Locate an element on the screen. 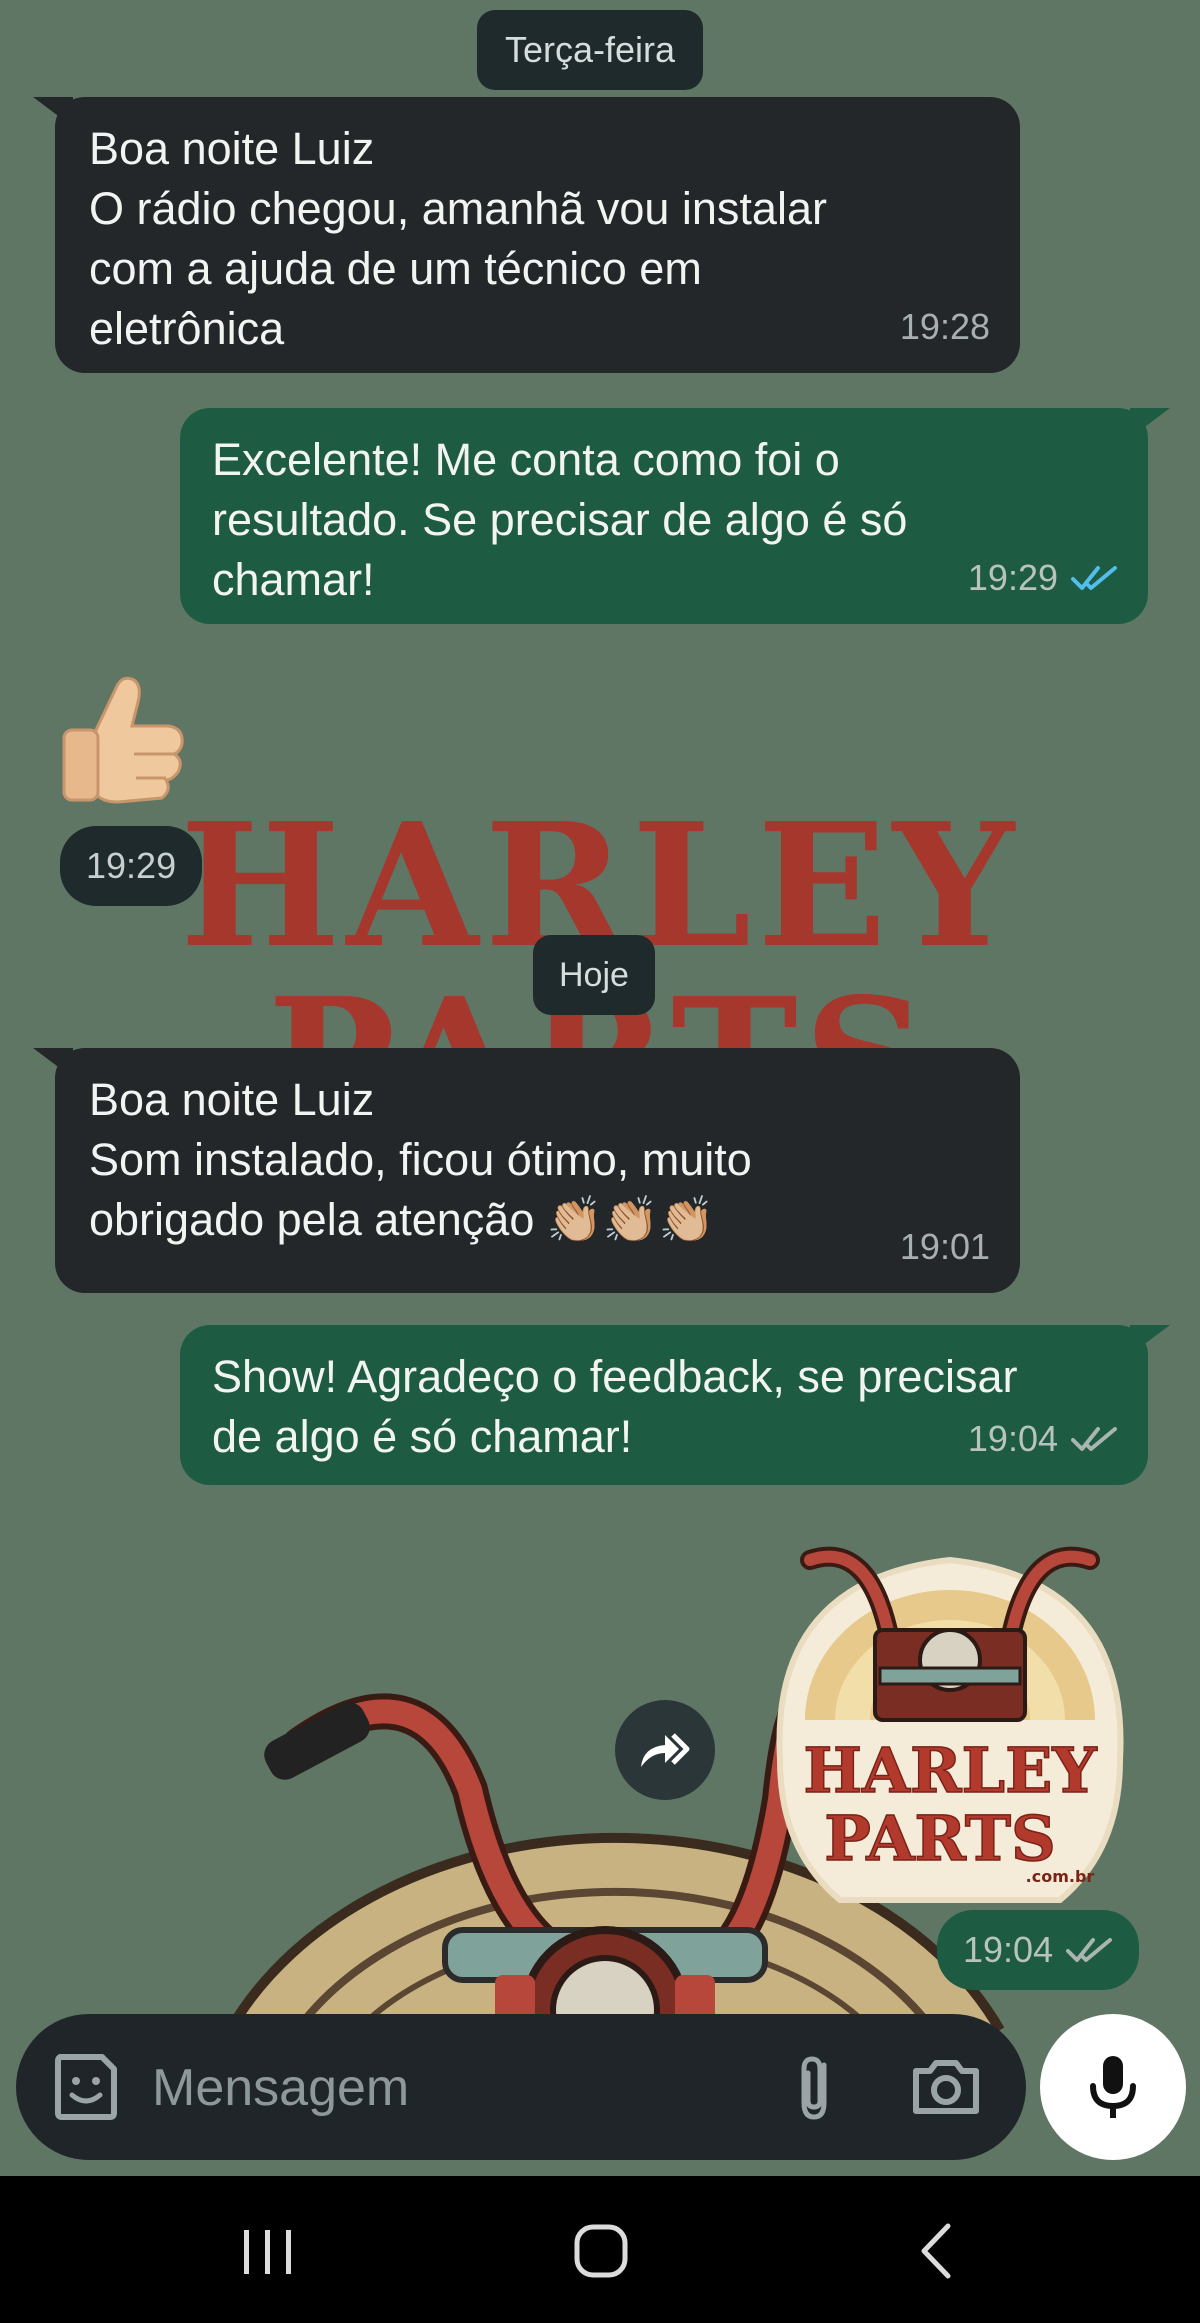 Image resolution: width=1200 pixels, height=2323 pixels. message-composer is located at coordinates (521, 2087).